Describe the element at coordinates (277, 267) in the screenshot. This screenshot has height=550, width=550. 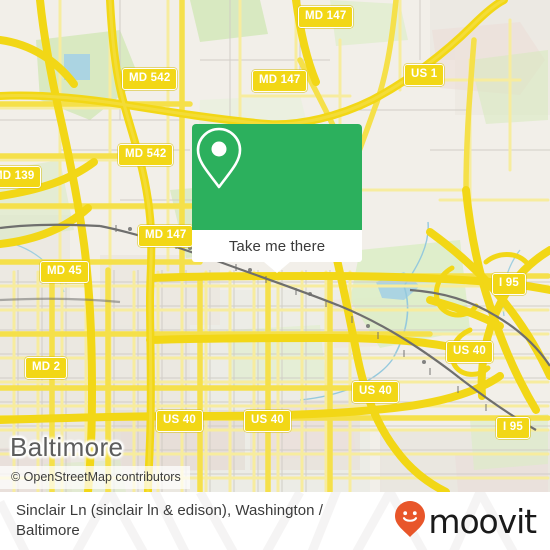
I see `callout-pointer-tail` at that location.